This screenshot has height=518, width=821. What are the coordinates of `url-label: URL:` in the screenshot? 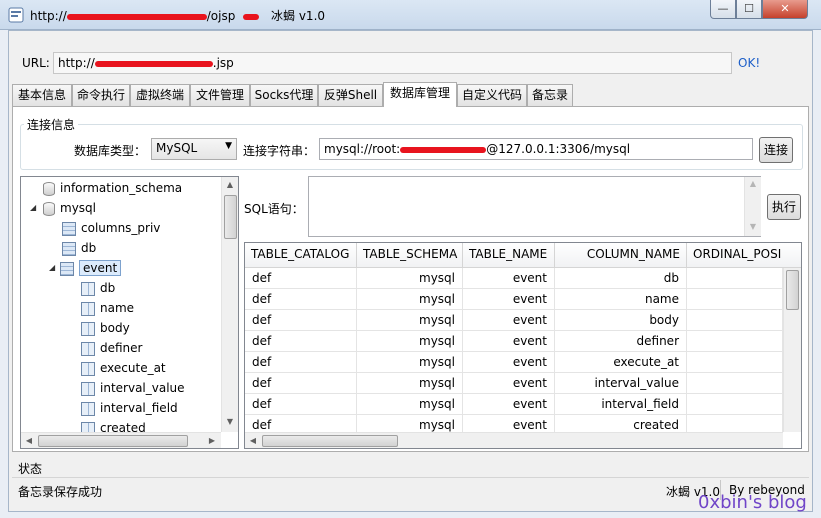 It's located at (36, 63).